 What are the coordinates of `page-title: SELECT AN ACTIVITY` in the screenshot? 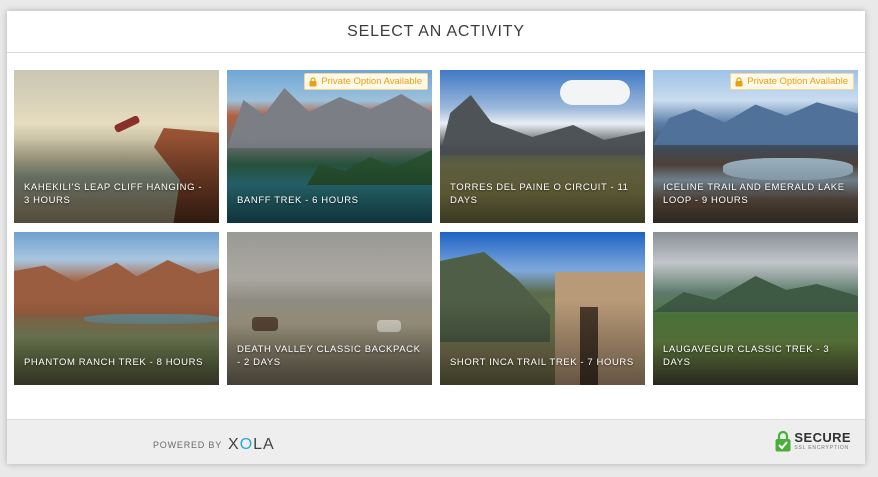 It's located at (436, 31).